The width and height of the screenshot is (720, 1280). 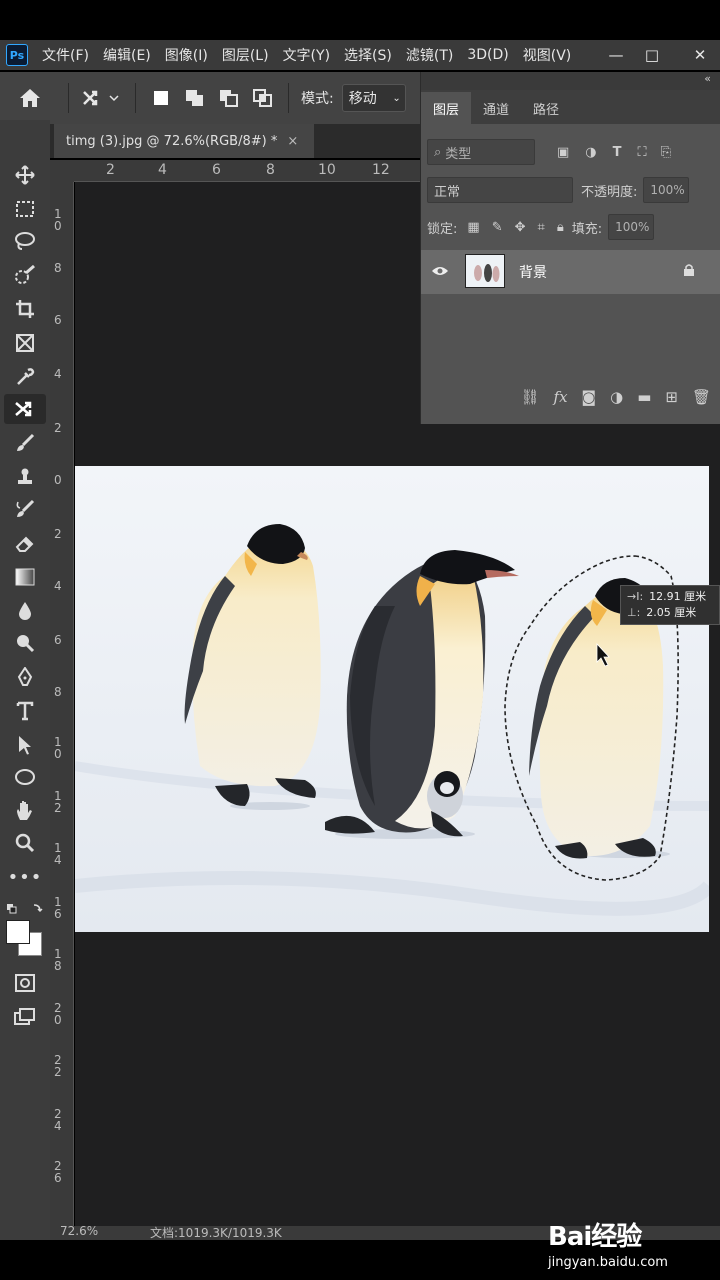 What do you see at coordinates (595, 1237) in the screenshot?
I see `watermark-logo: Bai经验` at bounding box center [595, 1237].